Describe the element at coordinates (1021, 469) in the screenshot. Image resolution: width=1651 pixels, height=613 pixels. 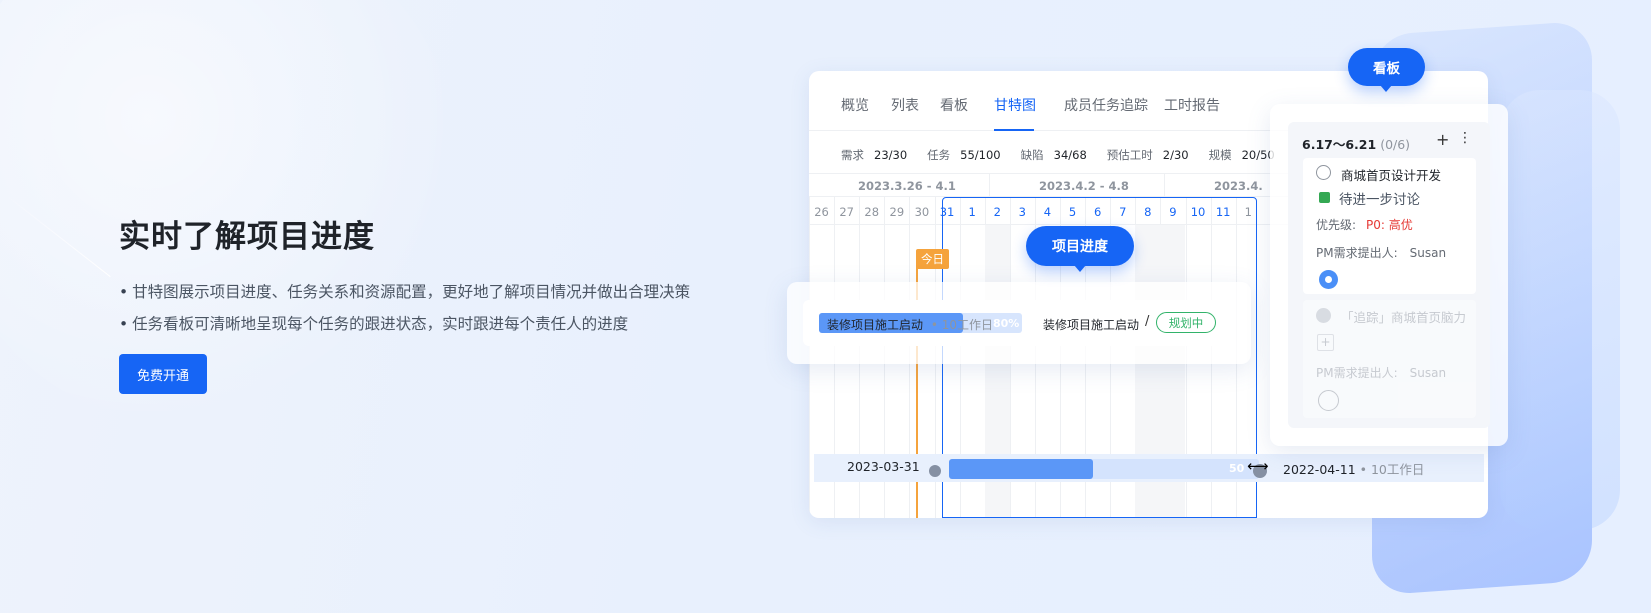
I see `task-bar-progress` at that location.